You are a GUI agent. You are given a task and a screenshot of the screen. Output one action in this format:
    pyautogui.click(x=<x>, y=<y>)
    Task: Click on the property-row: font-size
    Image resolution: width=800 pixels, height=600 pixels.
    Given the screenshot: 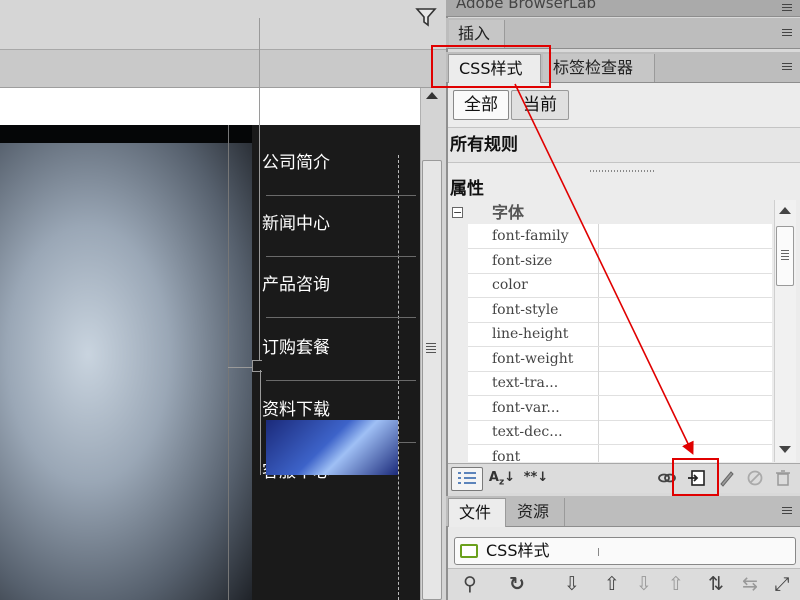 What is the action you would take?
    pyautogui.click(x=620, y=261)
    